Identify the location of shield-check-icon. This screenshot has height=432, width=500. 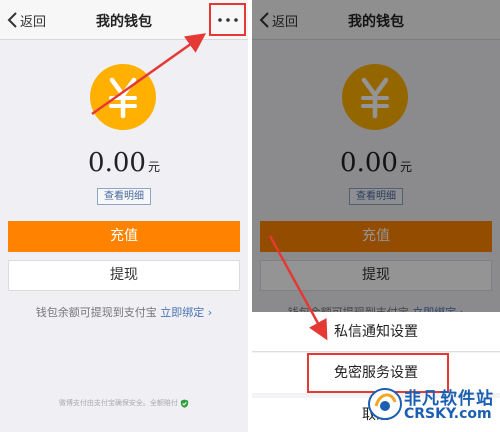
(185, 403).